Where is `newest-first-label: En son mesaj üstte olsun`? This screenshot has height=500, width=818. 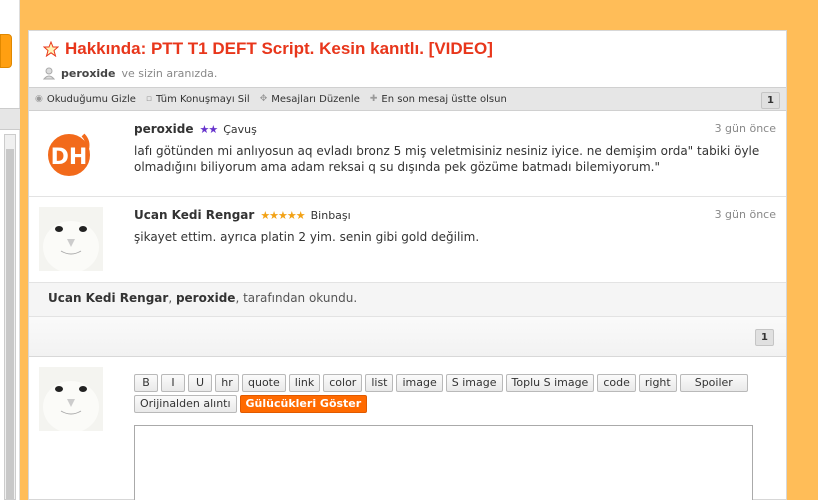 newest-first-label: En son mesaj üstte olsun is located at coordinates (444, 99).